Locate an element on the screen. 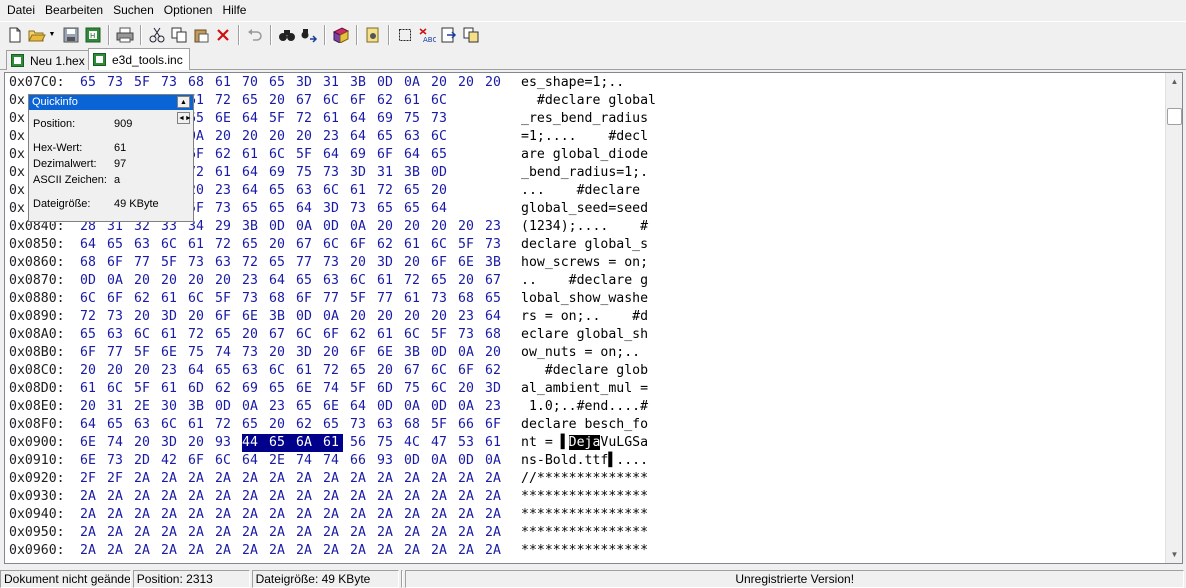  ascii-text: global_seed=seed is located at coordinates (584, 209).